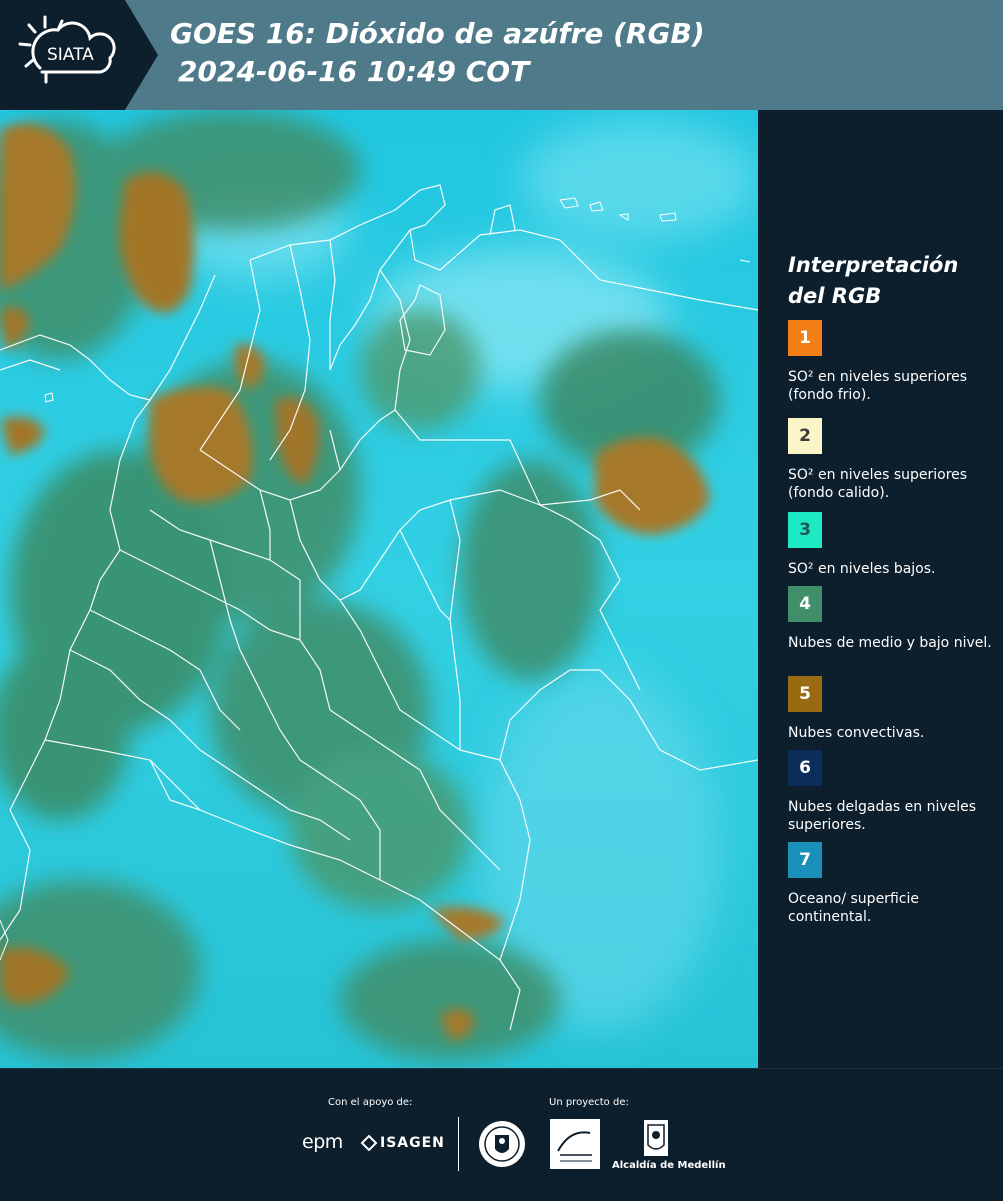 The height and width of the screenshot is (1201, 1003). Describe the element at coordinates (893, 884) in the screenshot. I see `legend-item-7: 7 Oceano/ superficie continental.` at that location.